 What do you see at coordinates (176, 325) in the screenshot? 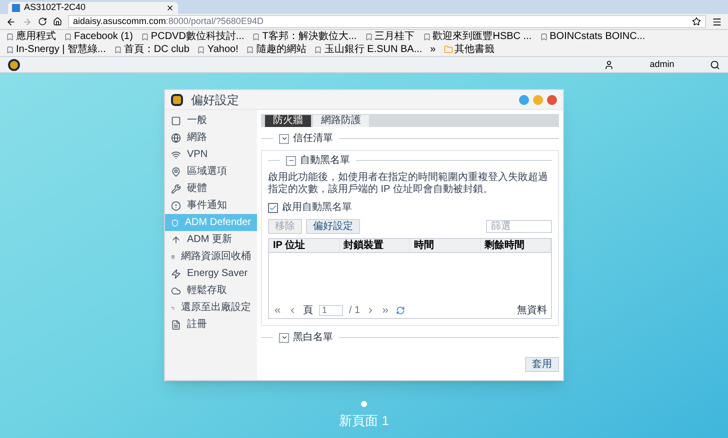
I see `document-icon` at bounding box center [176, 325].